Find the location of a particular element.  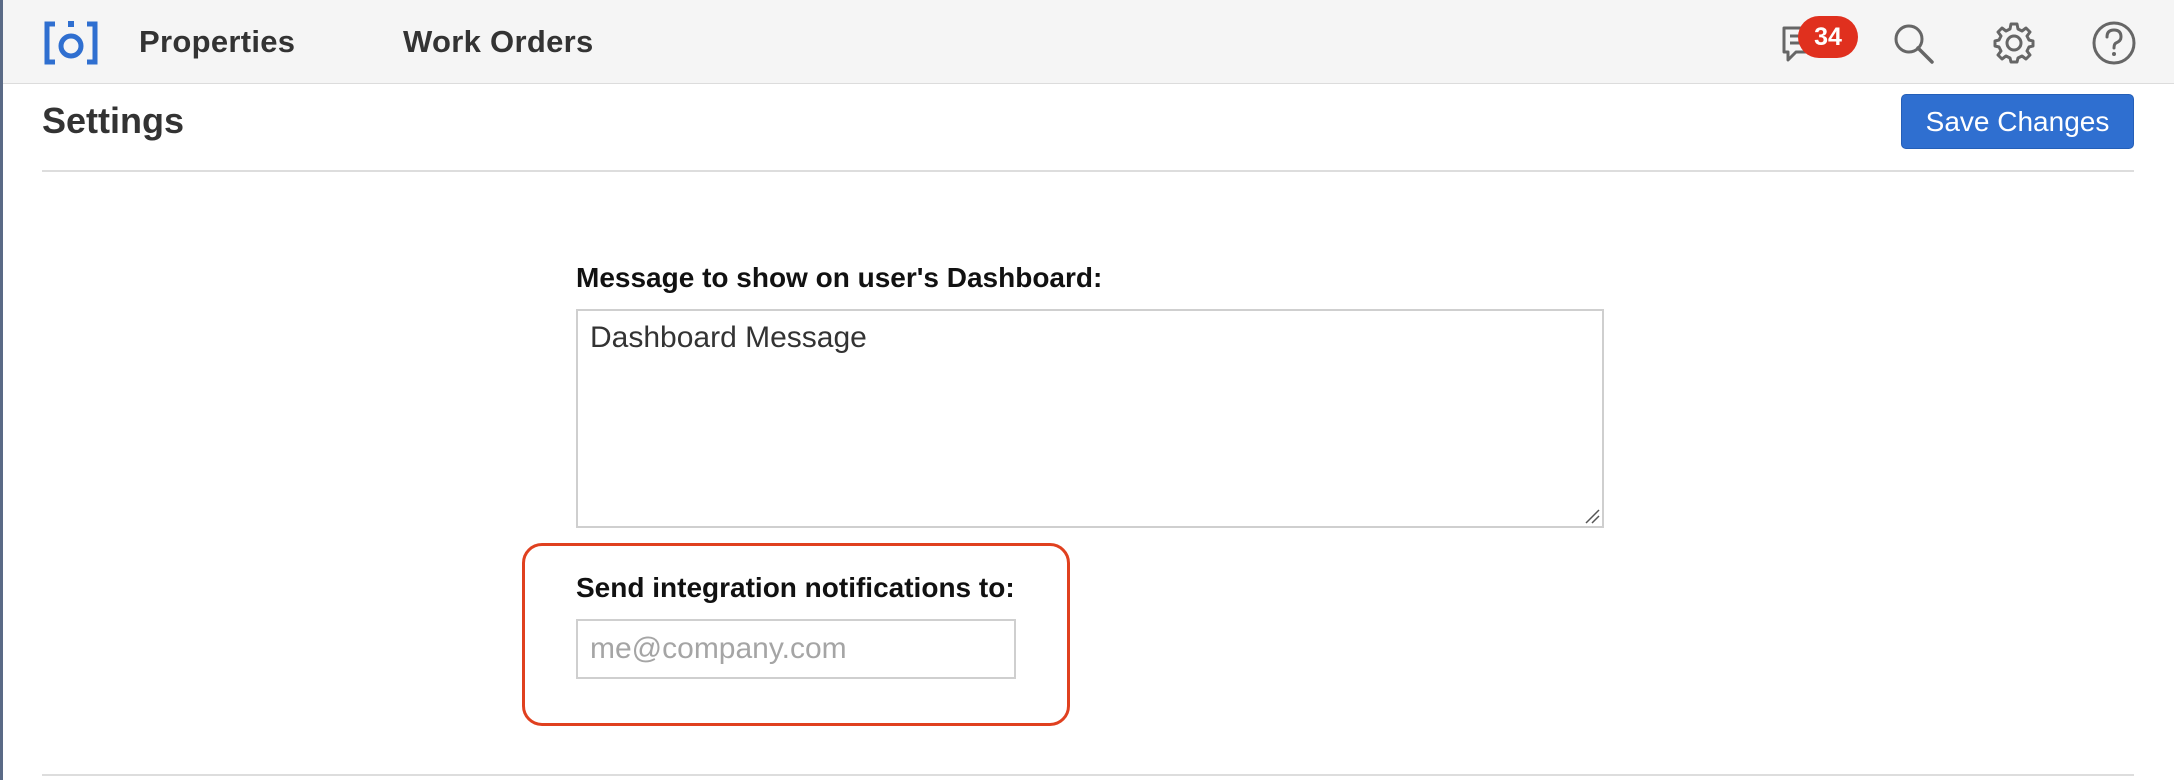

save-changes-button: Save Changes is located at coordinates (2017, 121).